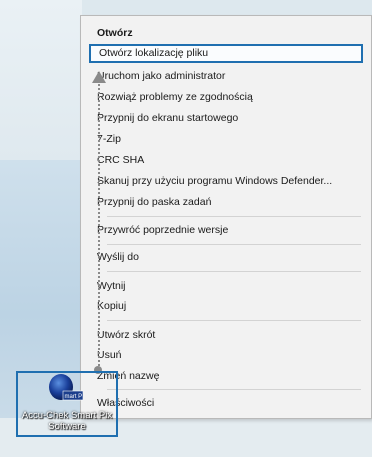 The image size is (372, 457). I want to click on menu-item-create-shortcut: Utwórz skrót, so click(226, 335).